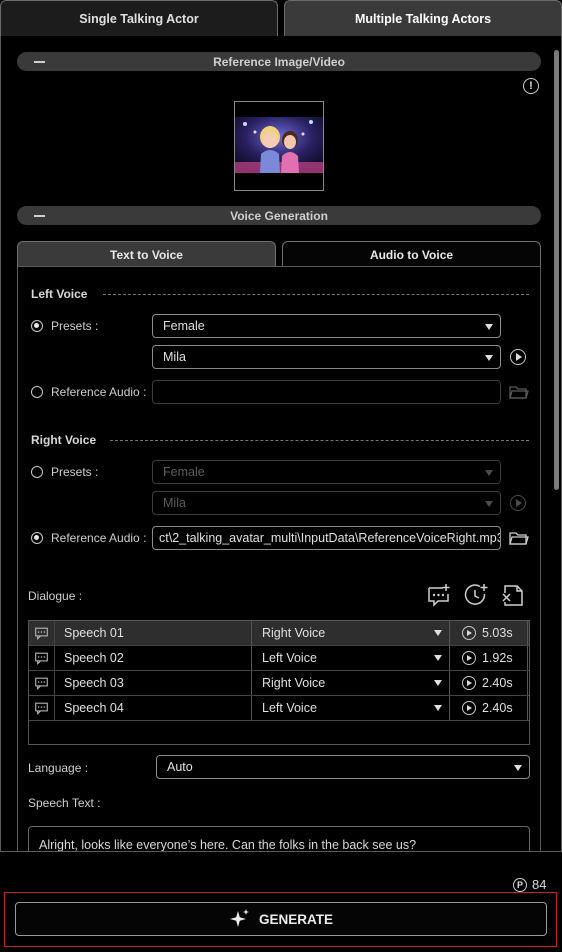 This screenshot has width=562, height=952. Describe the element at coordinates (531, 86) in the screenshot. I see `info-icon: !` at that location.